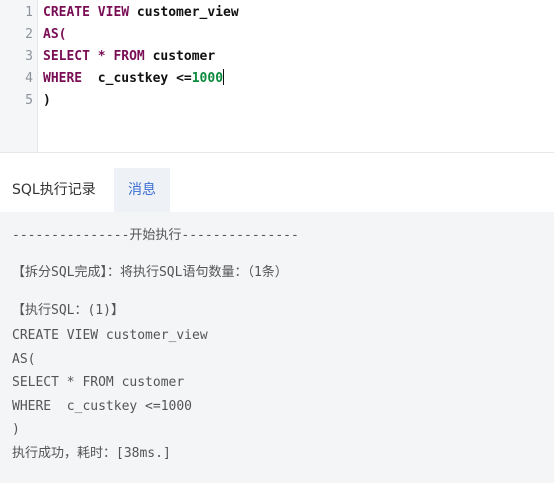 This screenshot has height=483, width=554. Describe the element at coordinates (24, 359) in the screenshot. I see `sql-echo-line: AS(` at that location.